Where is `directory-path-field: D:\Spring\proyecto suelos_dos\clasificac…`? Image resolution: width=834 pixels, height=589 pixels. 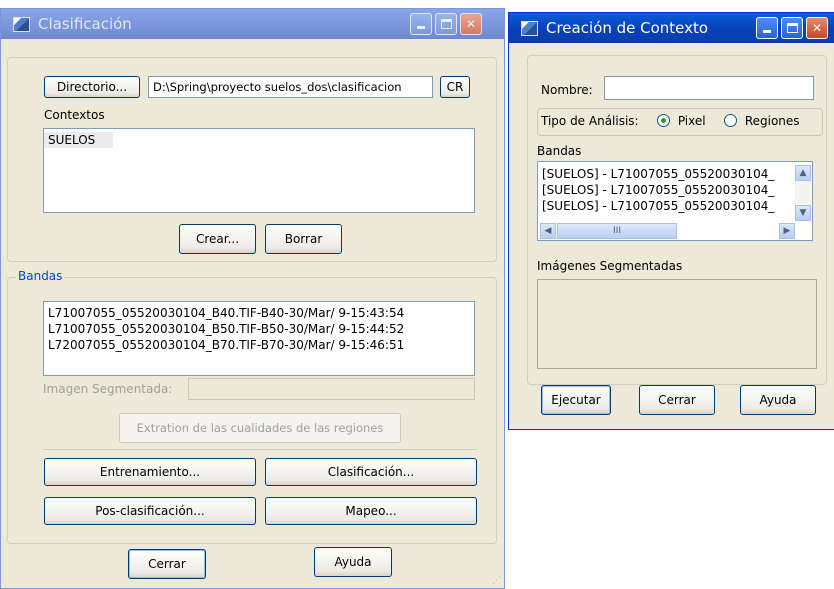 directory-path-field: D:\Spring\proyecto suelos_dos\clasificac… is located at coordinates (290, 87).